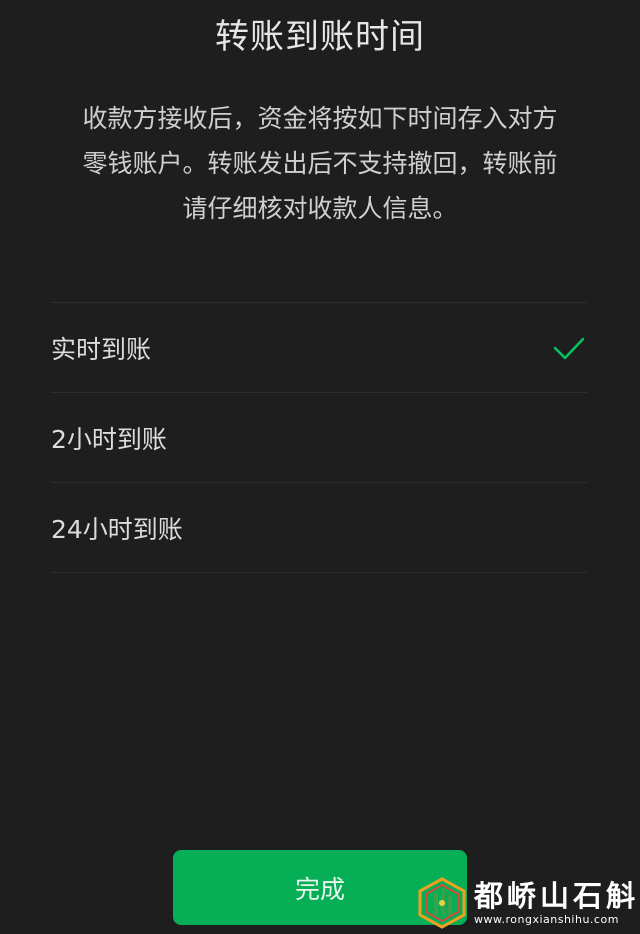  What do you see at coordinates (320, 37) in the screenshot?
I see `page-title: 转账到账时间` at bounding box center [320, 37].